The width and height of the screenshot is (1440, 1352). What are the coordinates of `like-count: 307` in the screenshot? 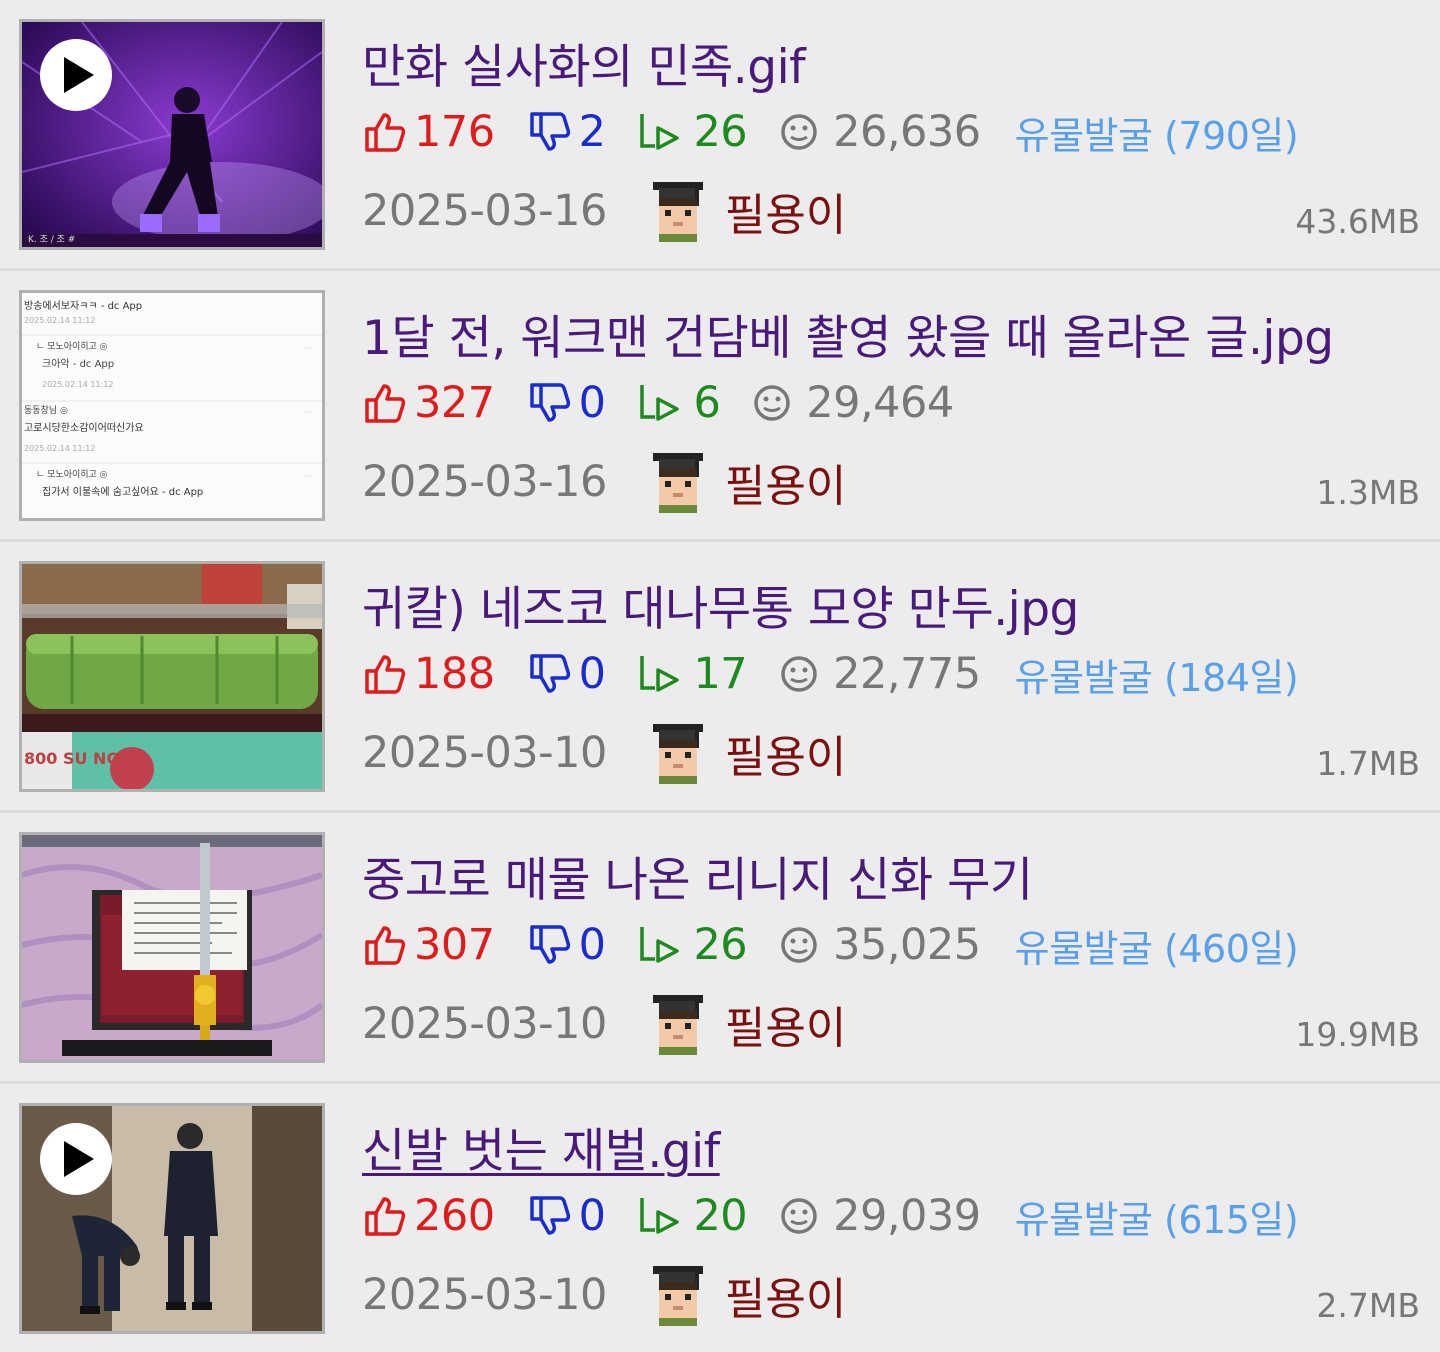 It's located at (428, 945).